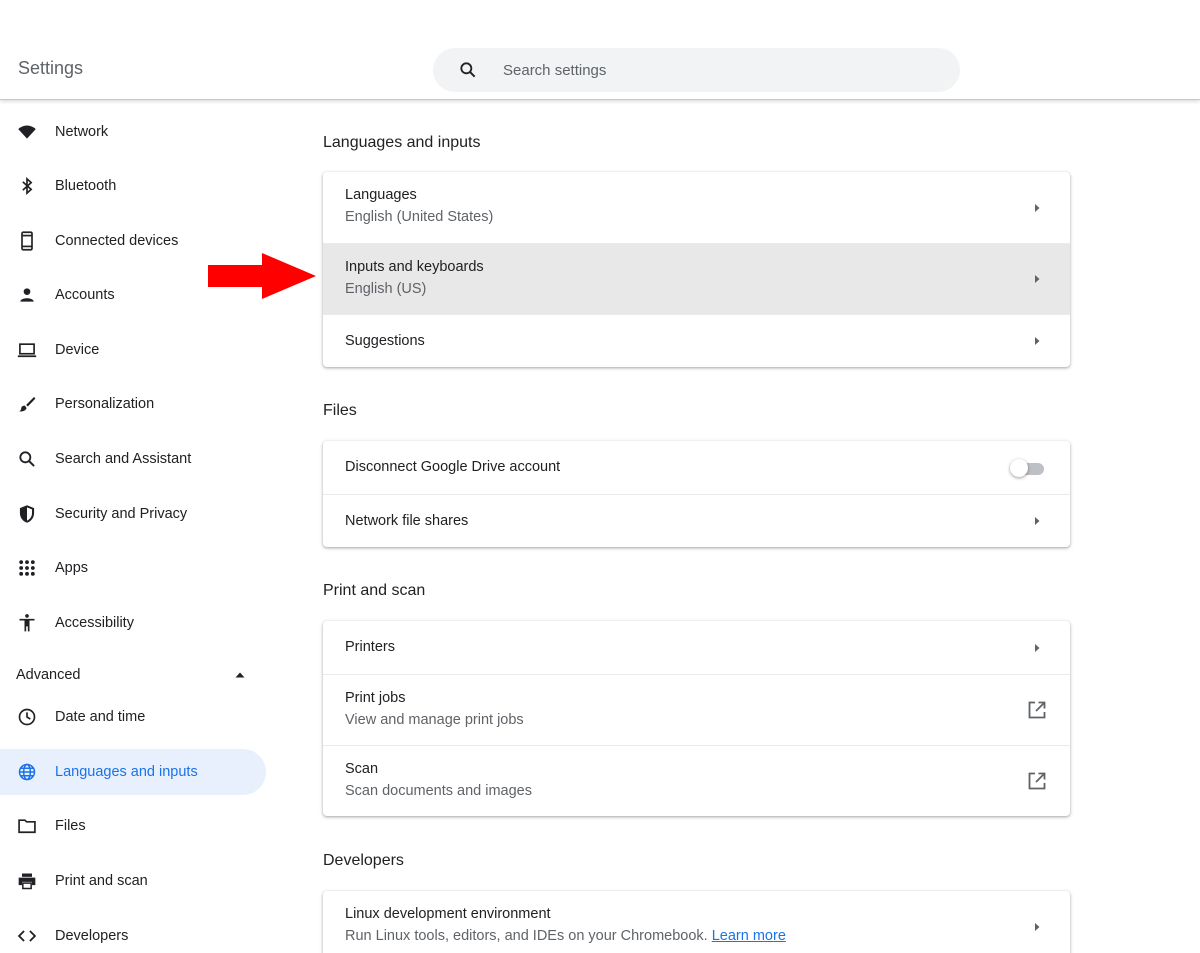  I want to click on row-print-jobs: Print jobs View and manage print jobs, so click(696, 709).